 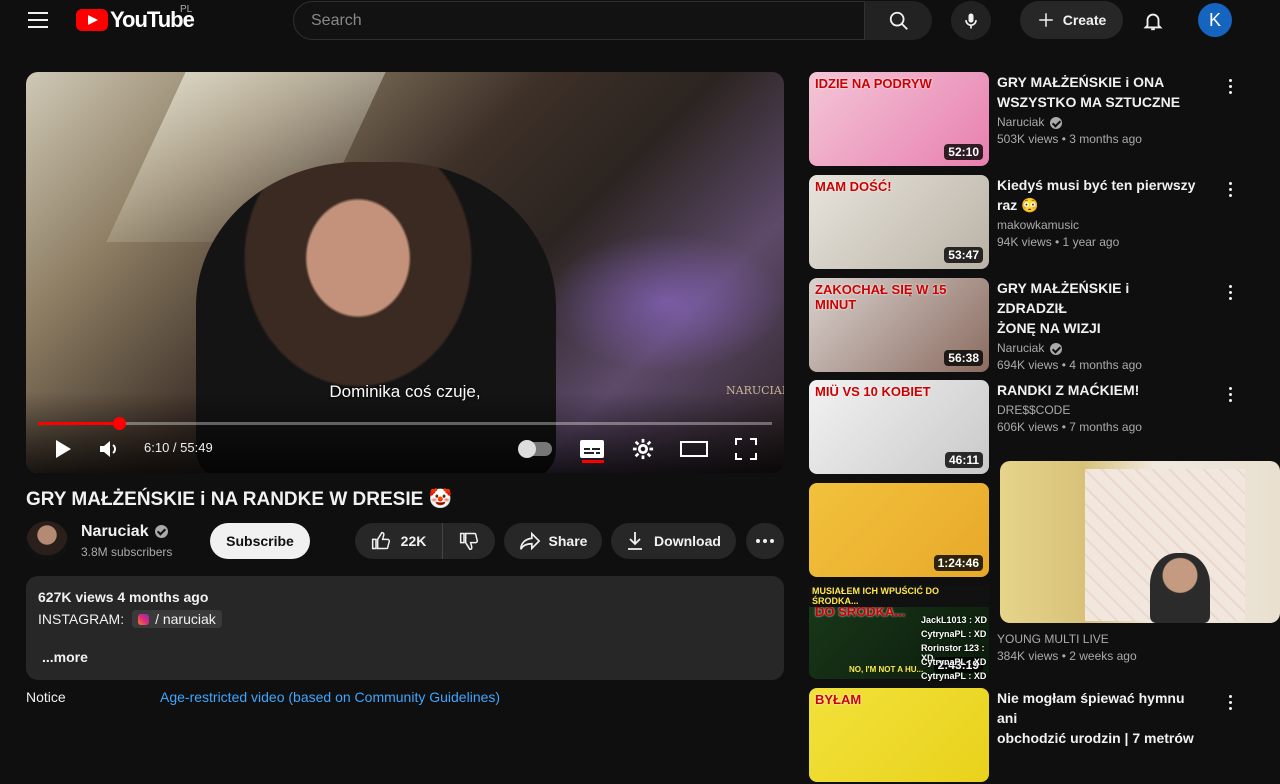 What do you see at coordinates (1038, 225) in the screenshot?
I see `video-channel: makowkamusic` at bounding box center [1038, 225].